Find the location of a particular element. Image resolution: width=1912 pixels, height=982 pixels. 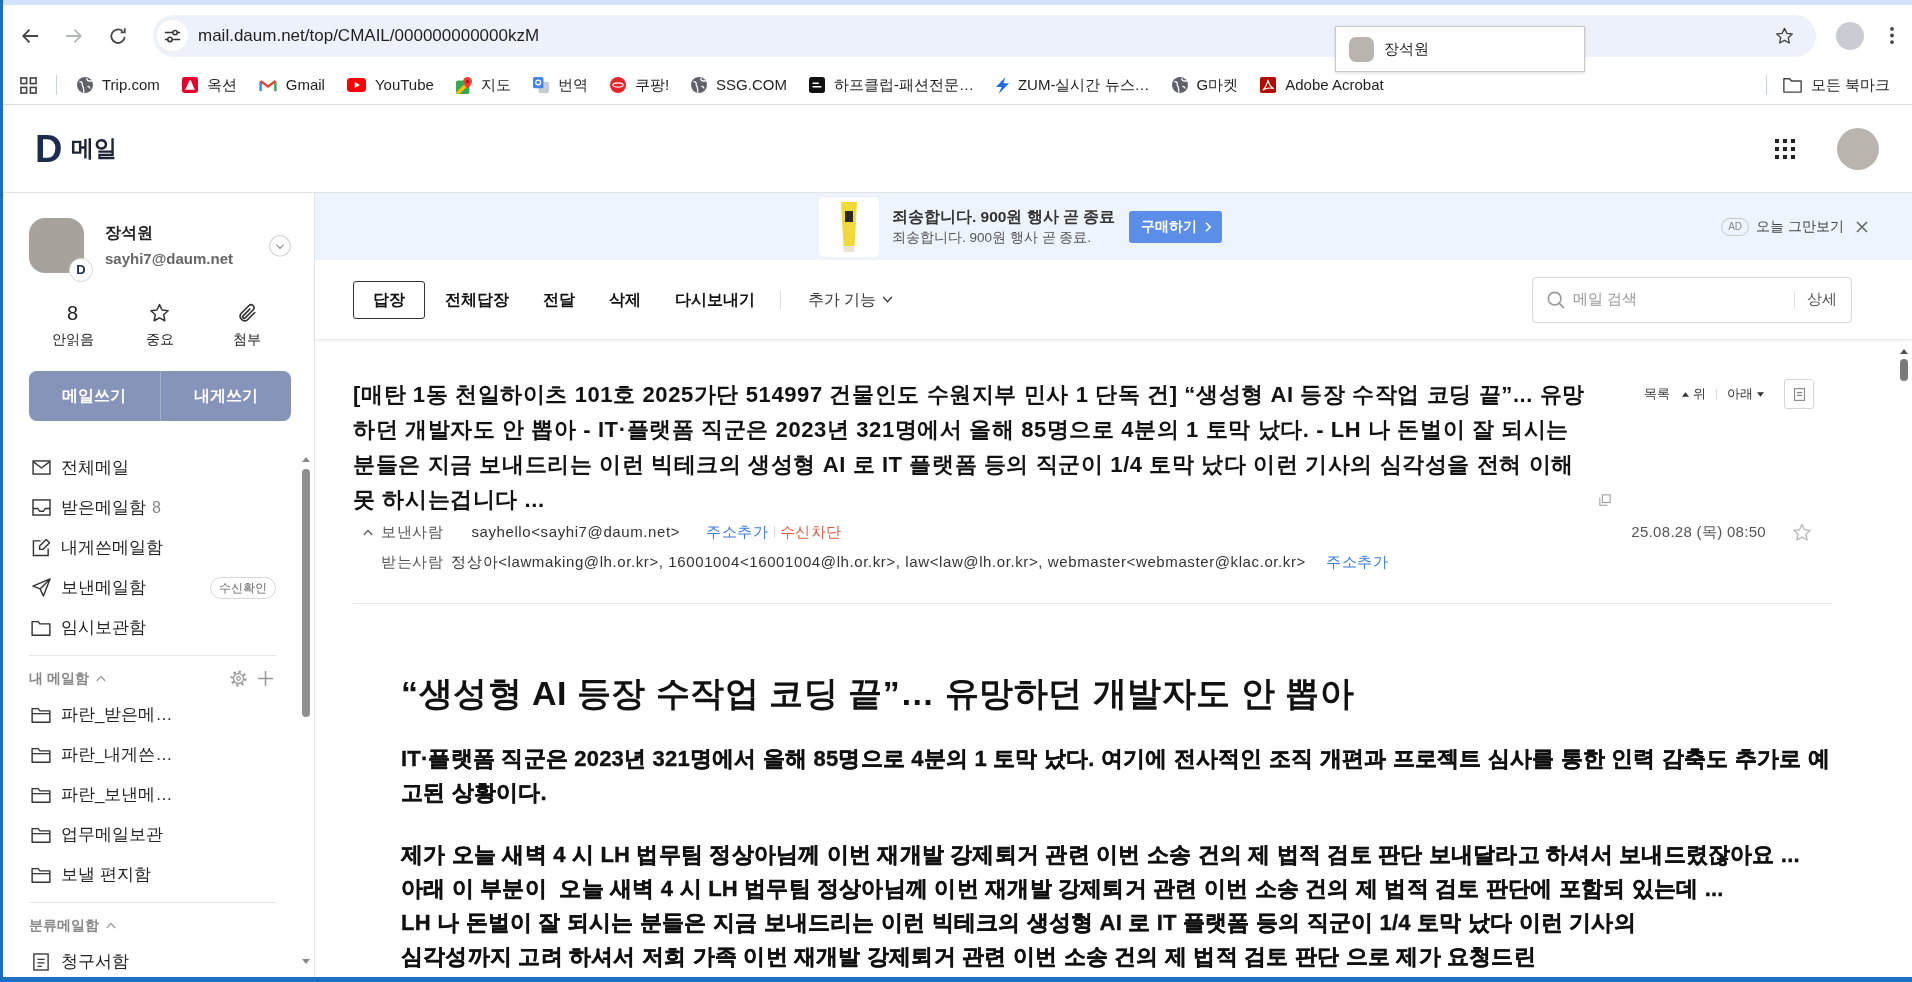

folder-item: 받은메일함 8 is located at coordinates (95, 507).